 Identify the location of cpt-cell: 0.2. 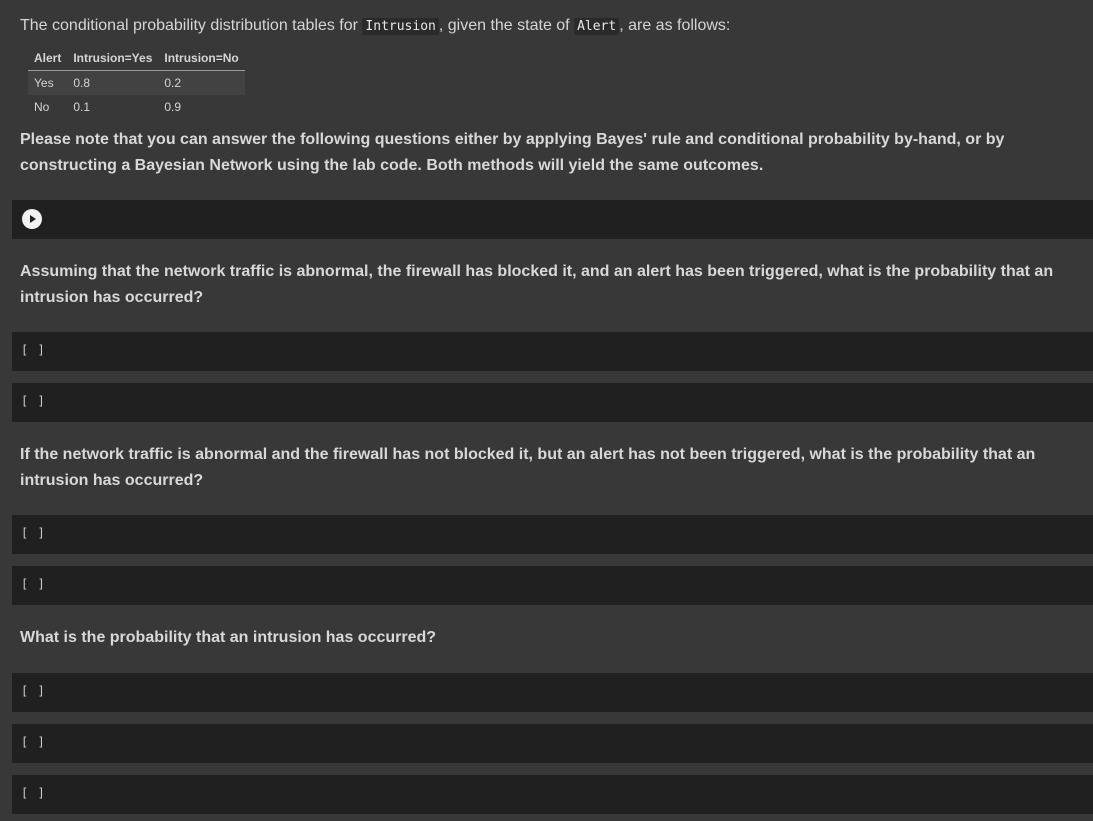
(201, 82).